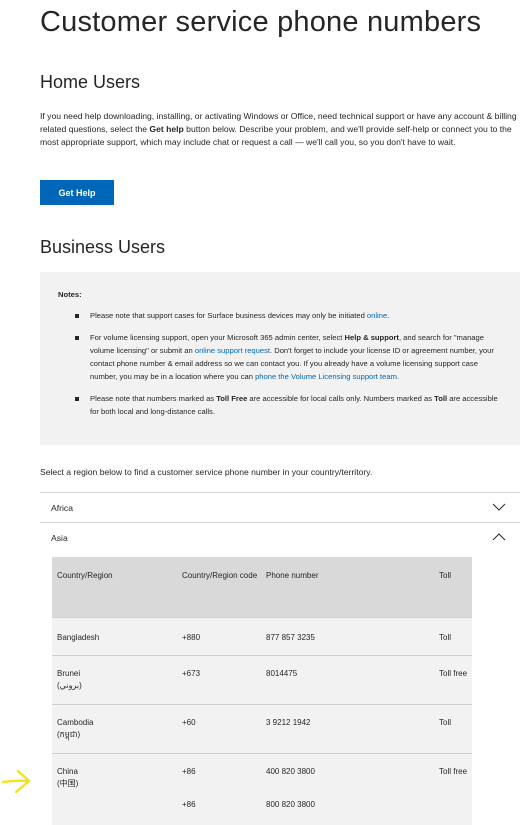 The image size is (531, 825). I want to click on accordion-asia: Asia, so click(280, 537).